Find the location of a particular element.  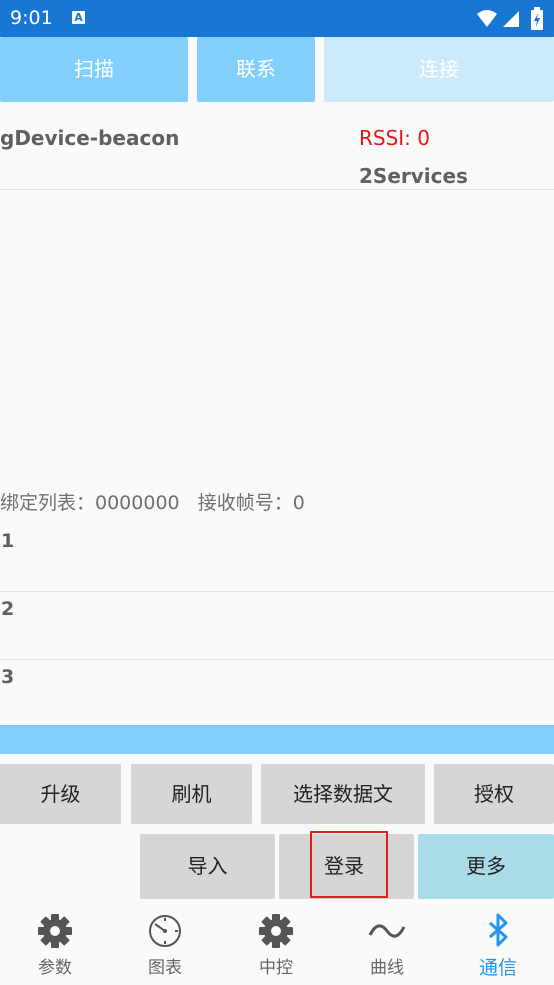

device-name: gDevice-beacon is located at coordinates (89, 138).